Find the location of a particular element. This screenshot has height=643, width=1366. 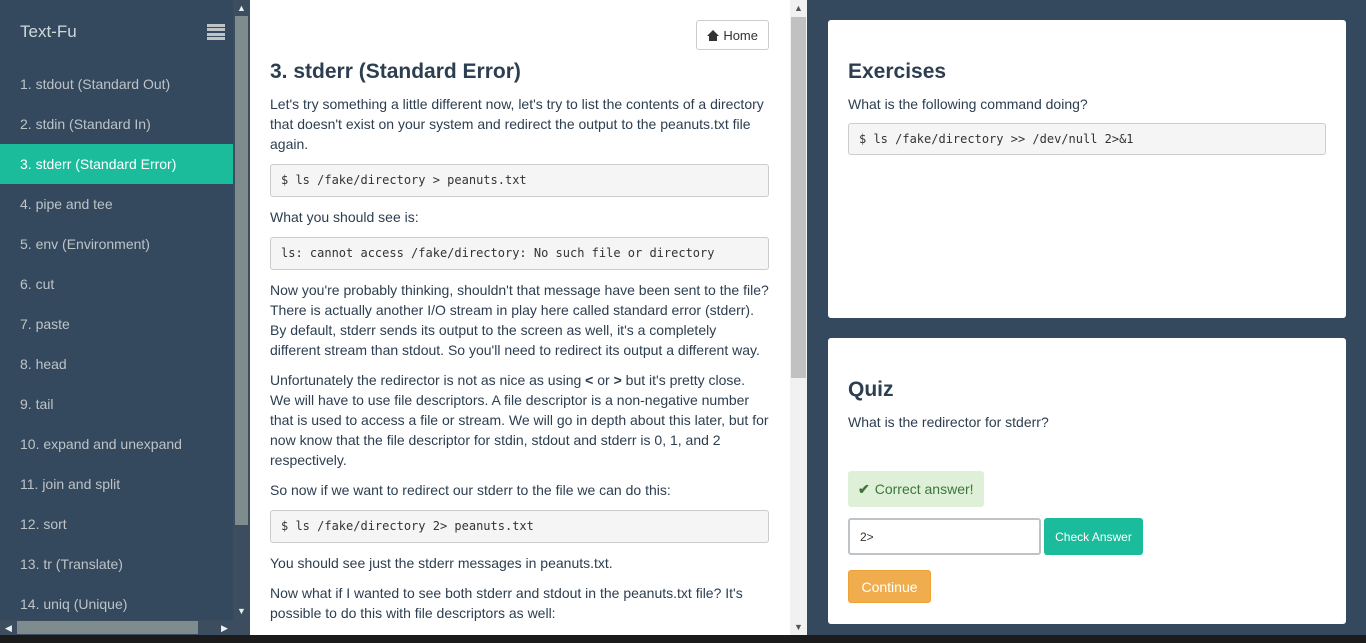

sidebar-vertical-scrollbar: ▲ ▼ is located at coordinates (241, 310).